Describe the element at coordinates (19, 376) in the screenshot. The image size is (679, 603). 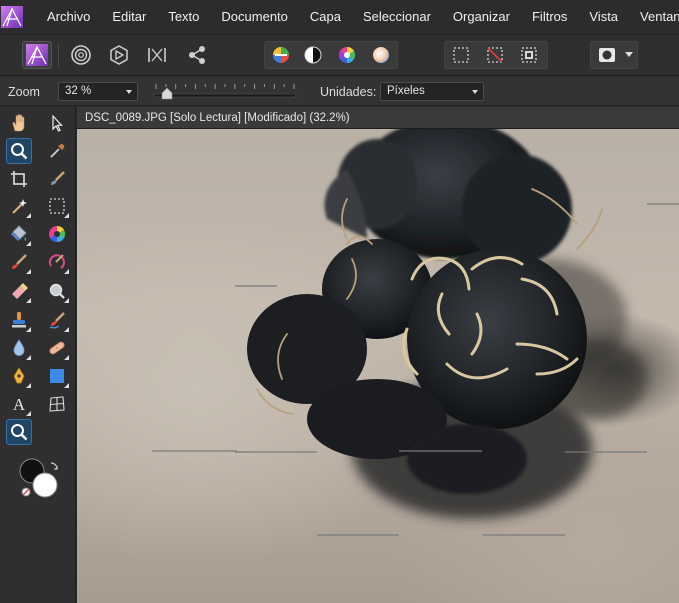
I see `pen-tool` at that location.